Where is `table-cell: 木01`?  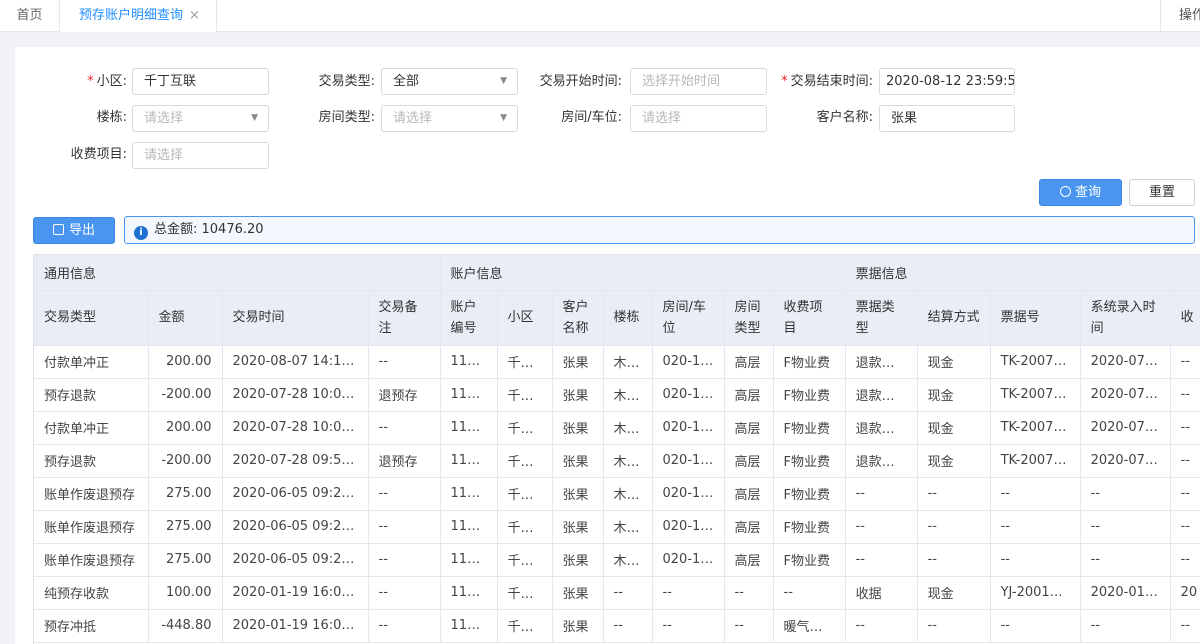
table-cell: 木01 is located at coordinates (628, 461).